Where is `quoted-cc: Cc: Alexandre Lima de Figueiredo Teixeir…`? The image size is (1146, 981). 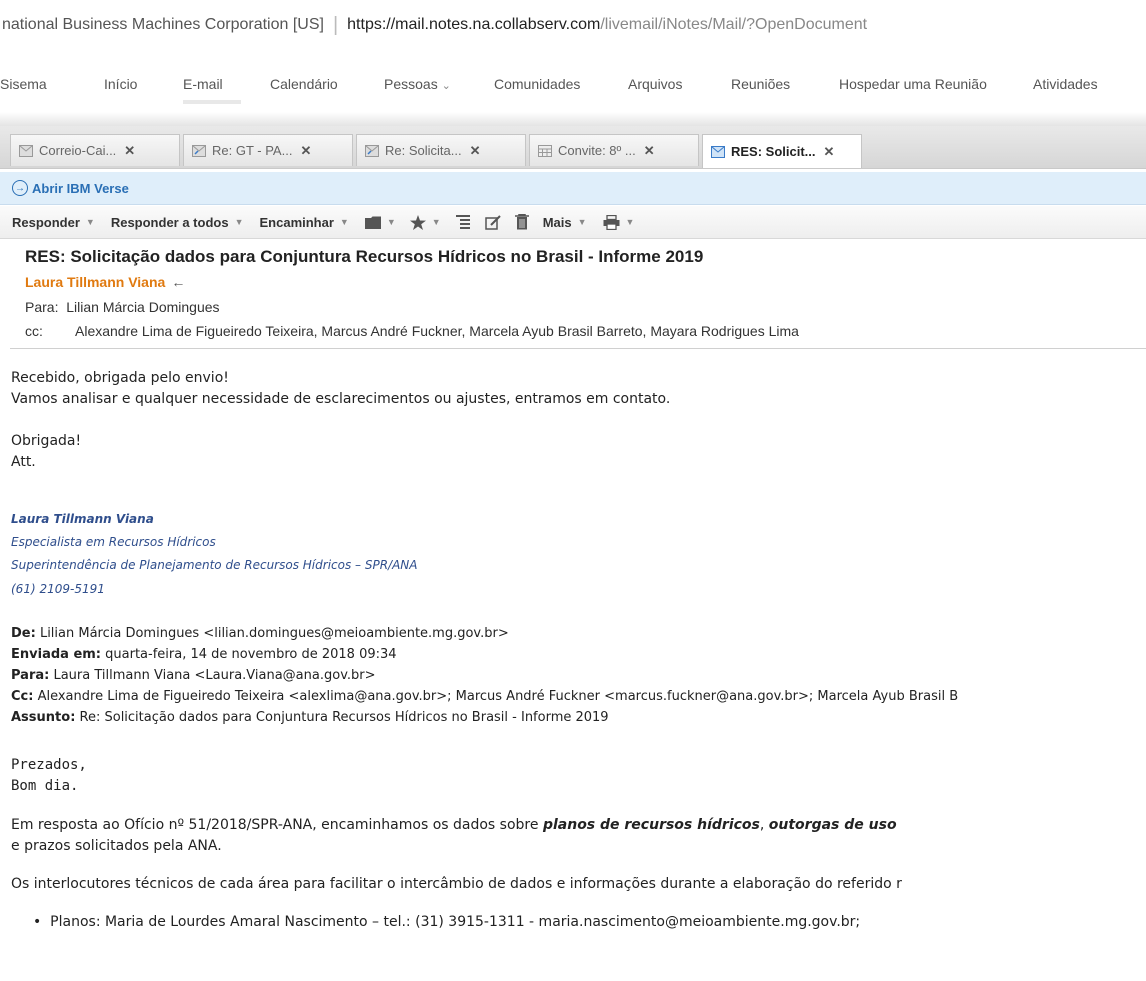
quoted-cc: Cc: Alexandre Lima de Figueiredo Teixeir… is located at coordinates (484, 696).